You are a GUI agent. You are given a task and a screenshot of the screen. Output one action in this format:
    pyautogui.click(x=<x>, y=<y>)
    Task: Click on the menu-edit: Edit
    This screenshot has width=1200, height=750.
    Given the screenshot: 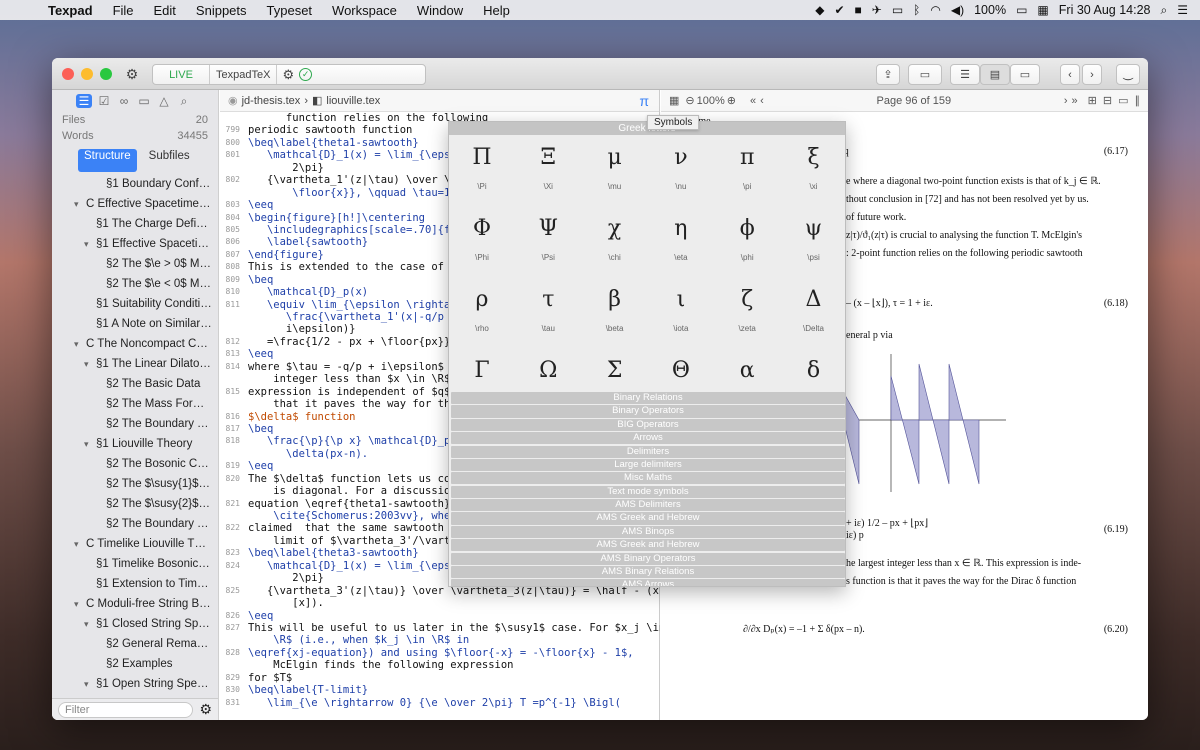 What is the action you would take?
    pyautogui.click(x=165, y=10)
    